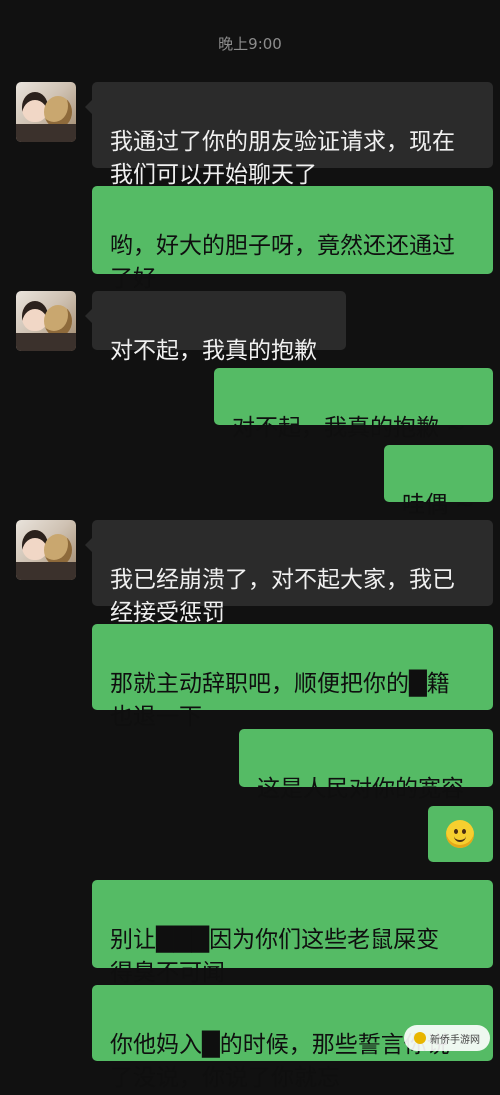 The image size is (500, 1095). What do you see at coordinates (460, 838) in the screenshot?
I see `emoji-mouth` at bounding box center [460, 838].